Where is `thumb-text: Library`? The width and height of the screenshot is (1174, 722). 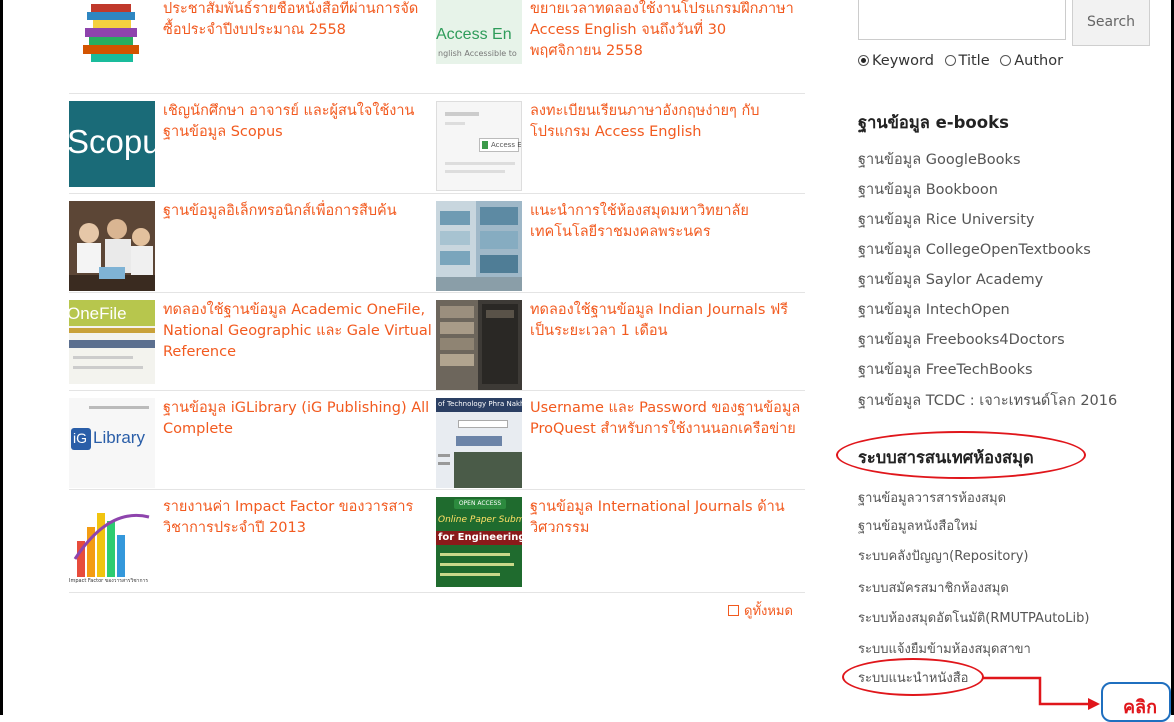
thumb-text: Library is located at coordinates (119, 437).